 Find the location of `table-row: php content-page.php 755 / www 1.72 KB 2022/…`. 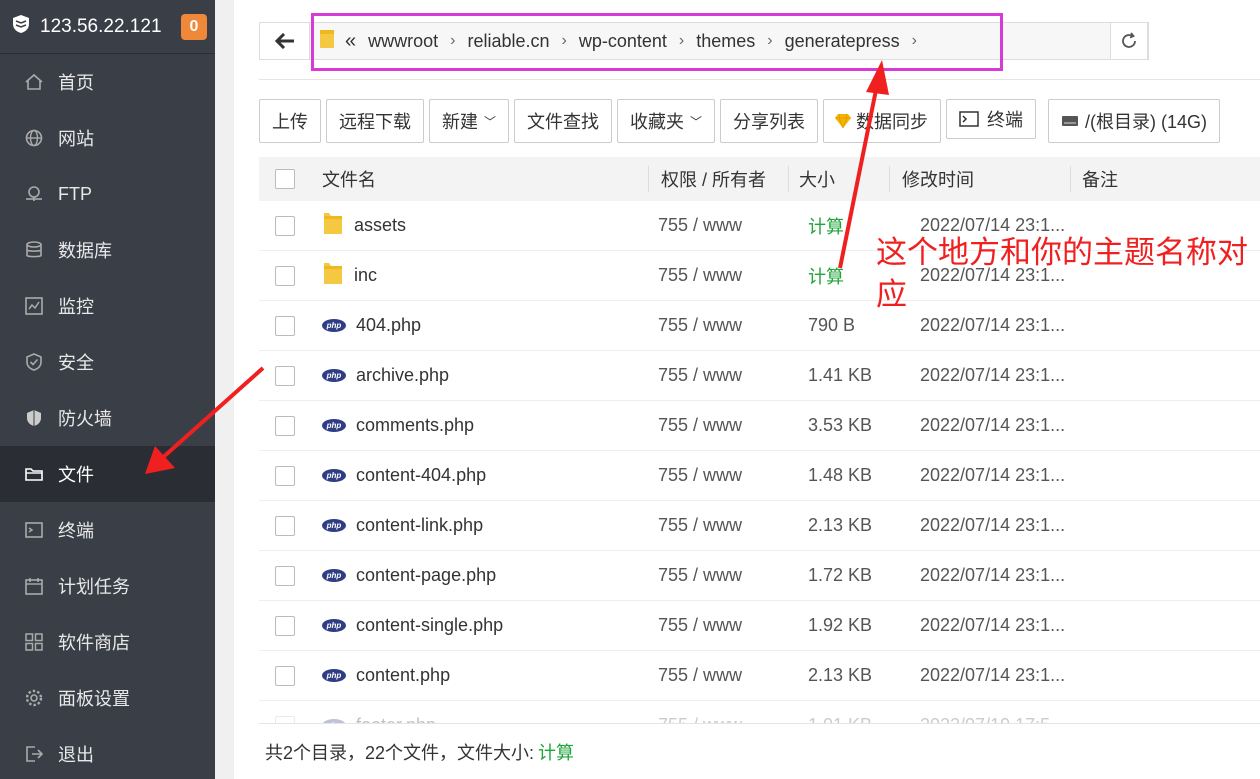

table-row: php content-page.php 755 / www 1.72 KB 2022/… is located at coordinates (759, 576).